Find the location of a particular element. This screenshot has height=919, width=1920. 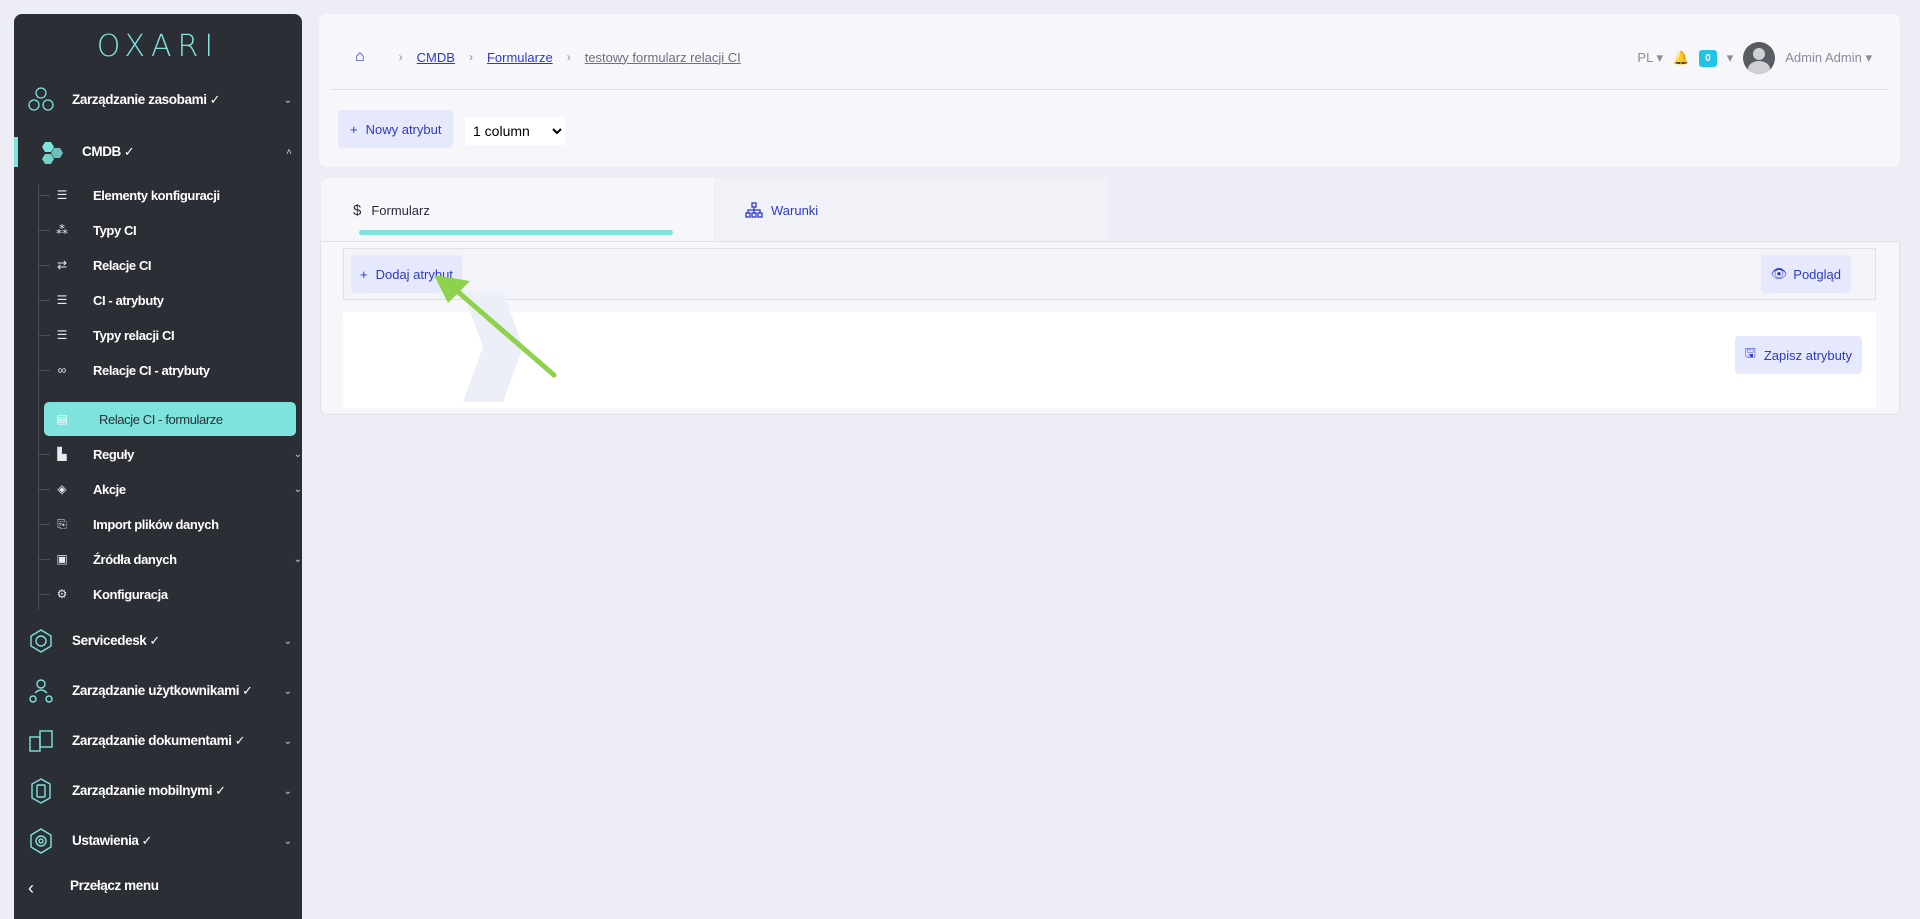

sidebar-item-user-management: Zarządzanie użytkownikami ✓ ⌄ is located at coordinates (158, 691).